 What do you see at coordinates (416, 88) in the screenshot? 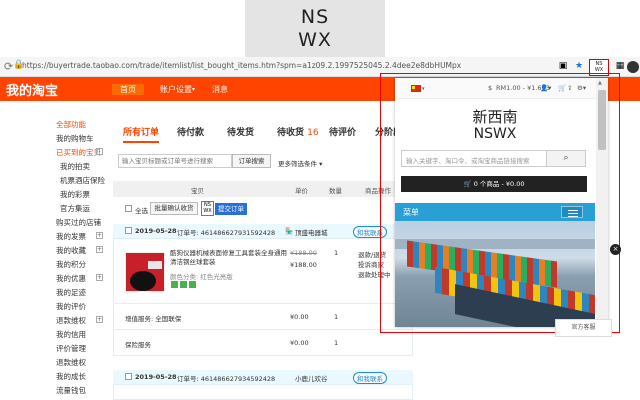
I see `china-flag-icon` at bounding box center [416, 88].